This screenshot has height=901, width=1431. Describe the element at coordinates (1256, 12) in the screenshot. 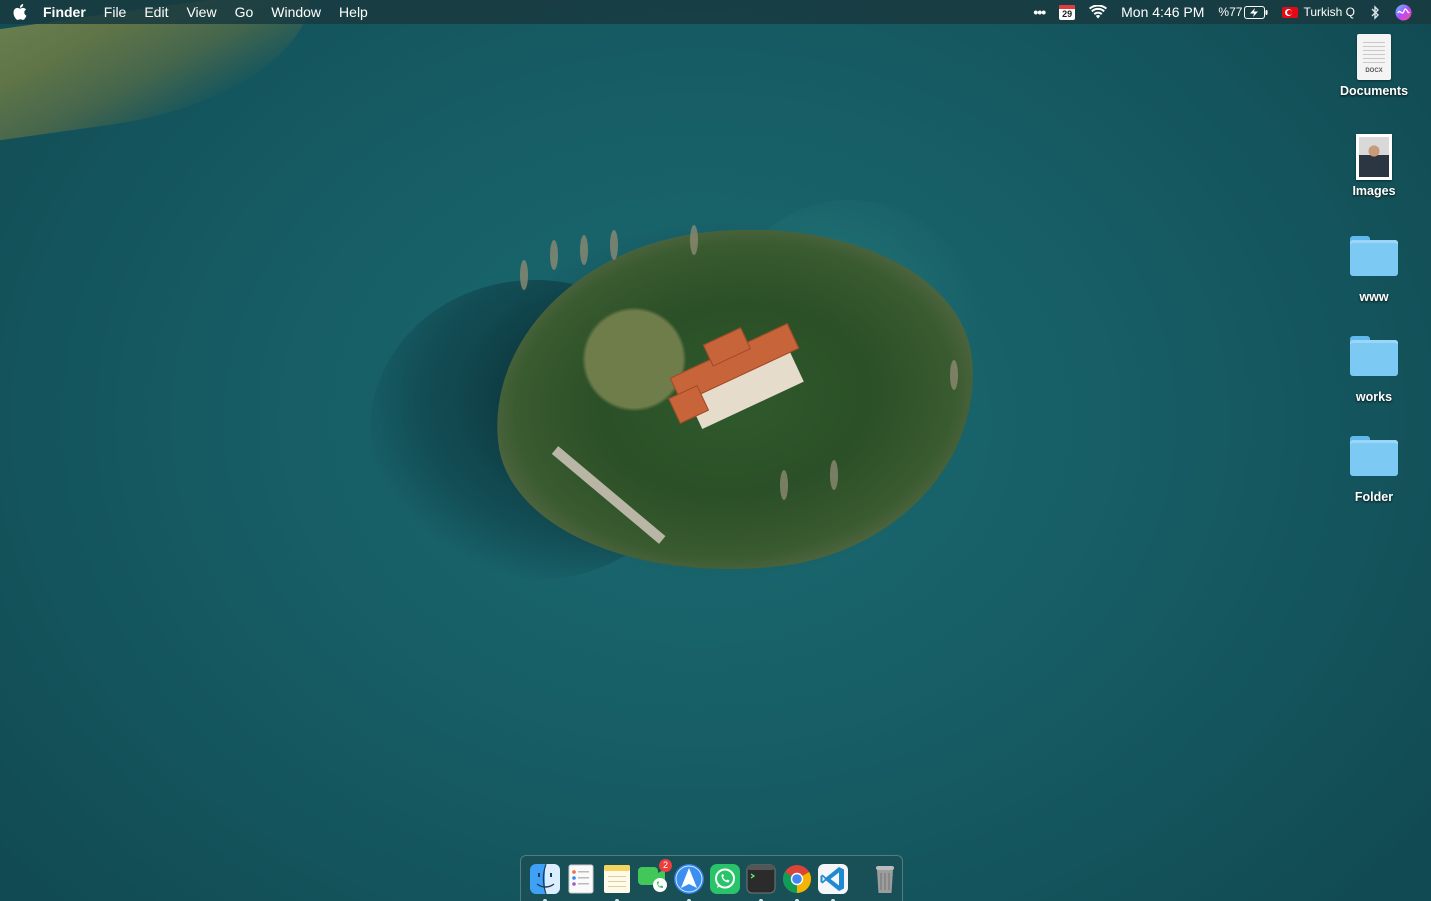

I see `battery-charging-icon` at that location.